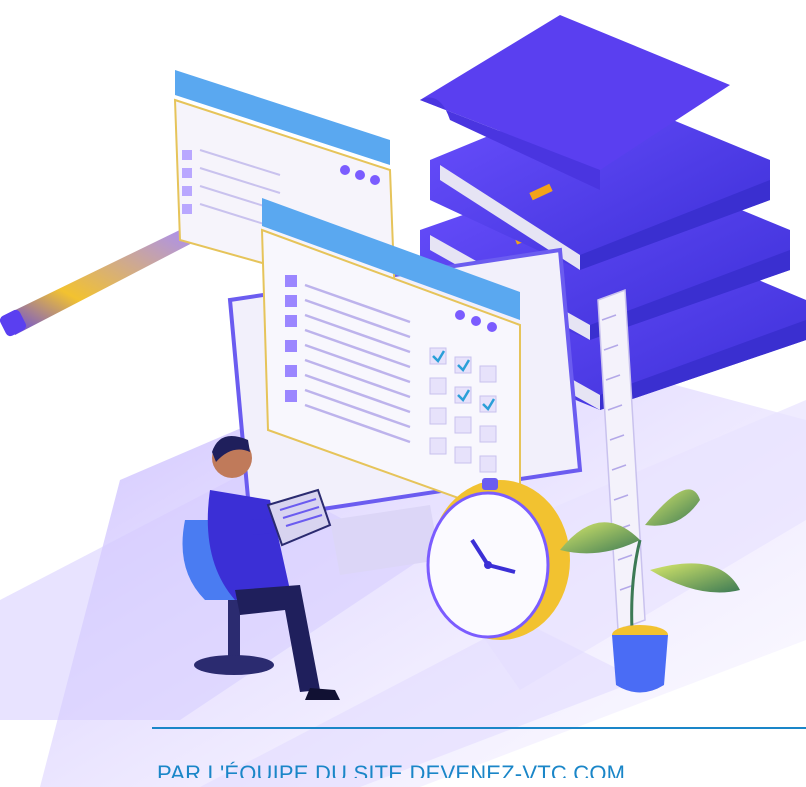 This screenshot has width=806, height=787. Describe the element at coordinates (105, 281) in the screenshot. I see `pencil-icon` at that location.